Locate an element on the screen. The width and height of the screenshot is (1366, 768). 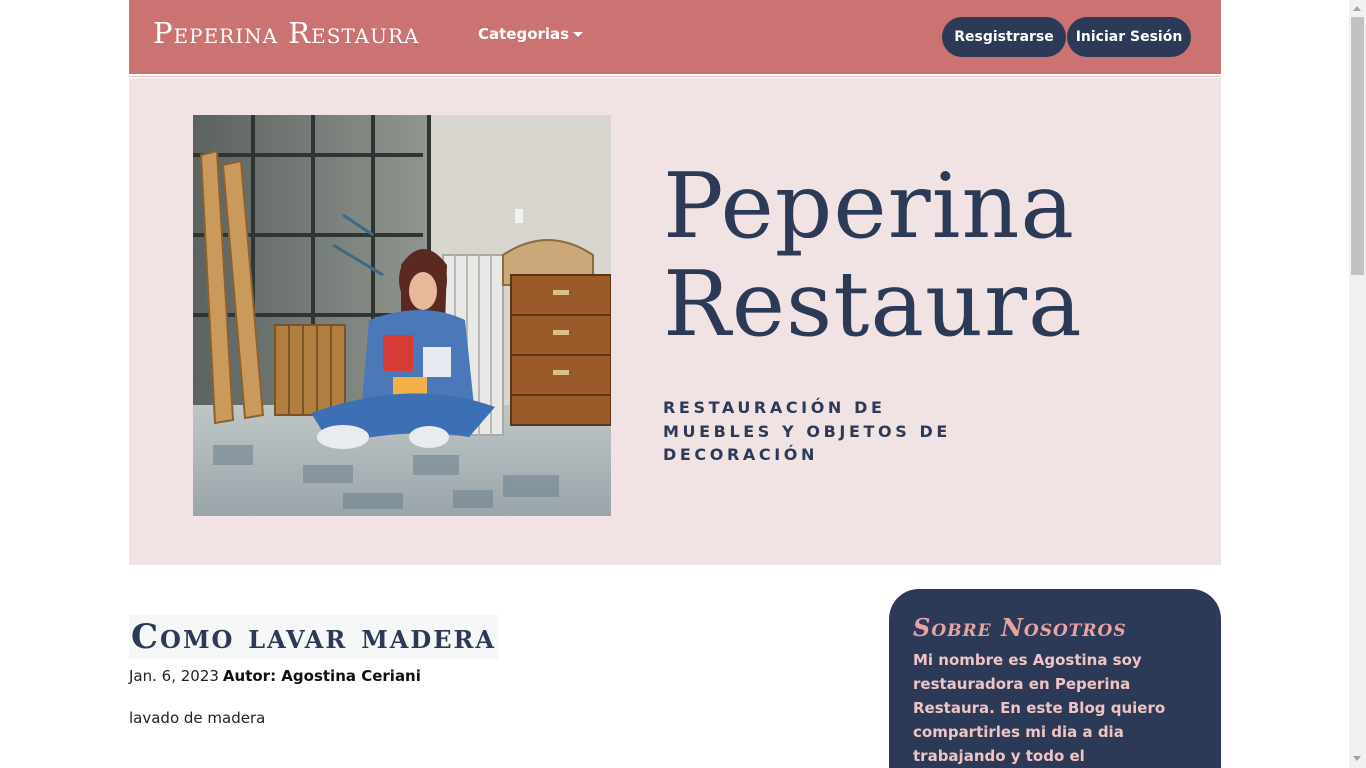
hero-title-line2: Restaura is located at coordinates (873, 304).